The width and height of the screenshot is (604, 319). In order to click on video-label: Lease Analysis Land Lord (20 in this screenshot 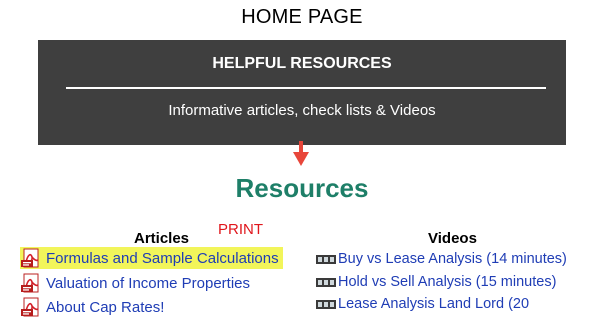, I will do `click(434, 304)`.